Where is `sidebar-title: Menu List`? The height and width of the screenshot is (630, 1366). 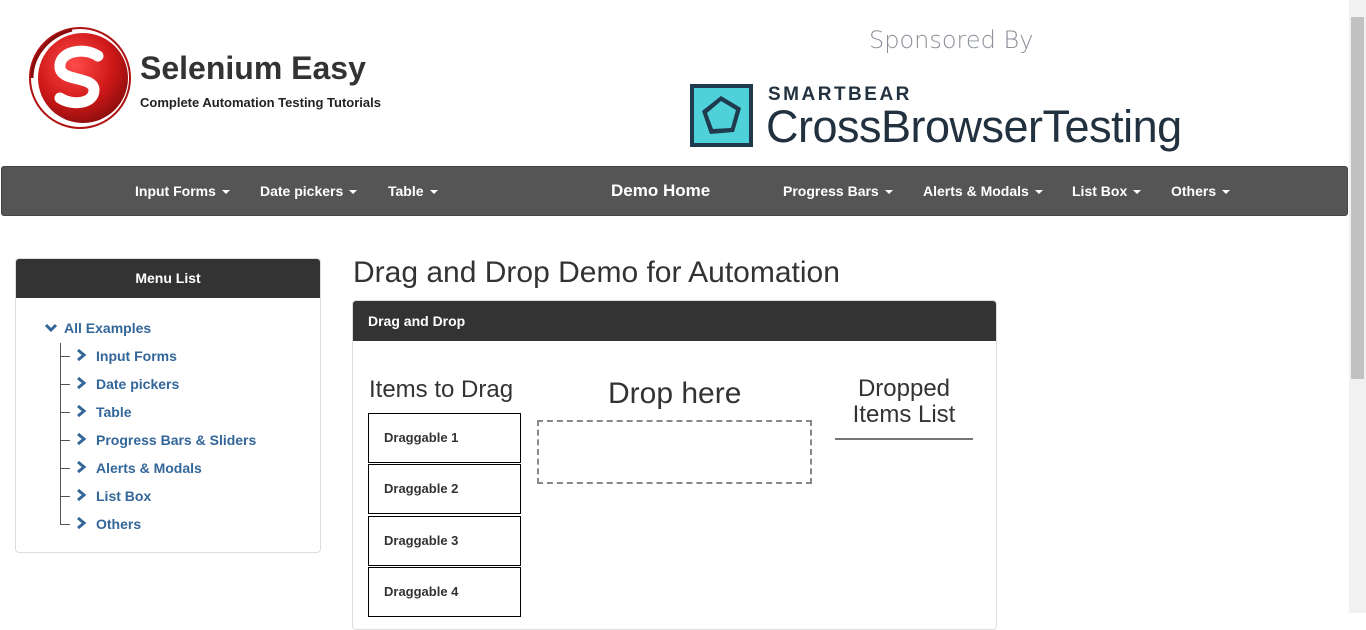
sidebar-title: Menu List is located at coordinates (168, 278).